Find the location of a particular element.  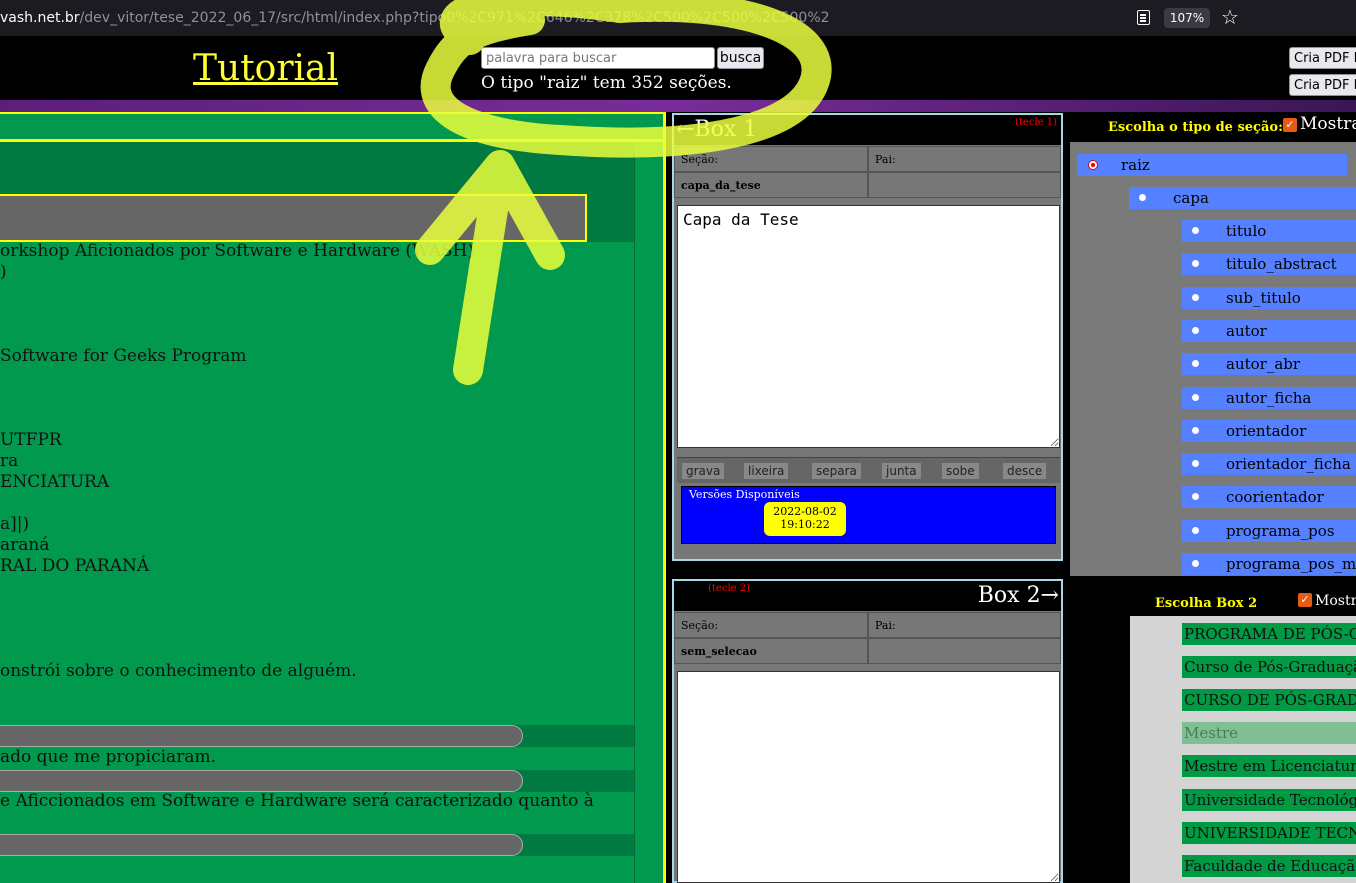

tree-item-label: autor_ficha is located at coordinates (1269, 397).